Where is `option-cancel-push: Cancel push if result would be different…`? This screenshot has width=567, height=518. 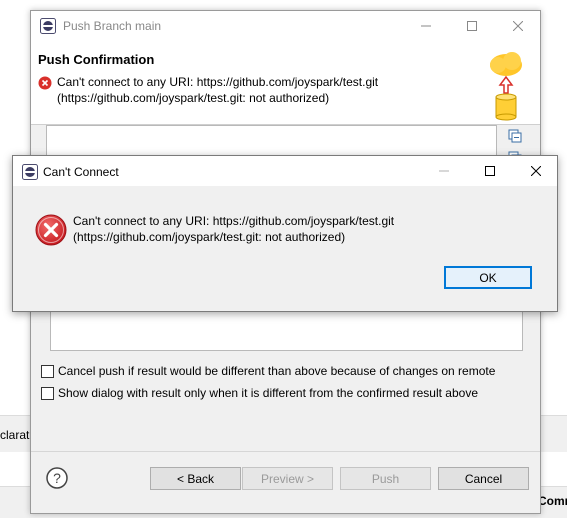
option-cancel-push: Cancel push if result would be different… is located at coordinates (268, 371).